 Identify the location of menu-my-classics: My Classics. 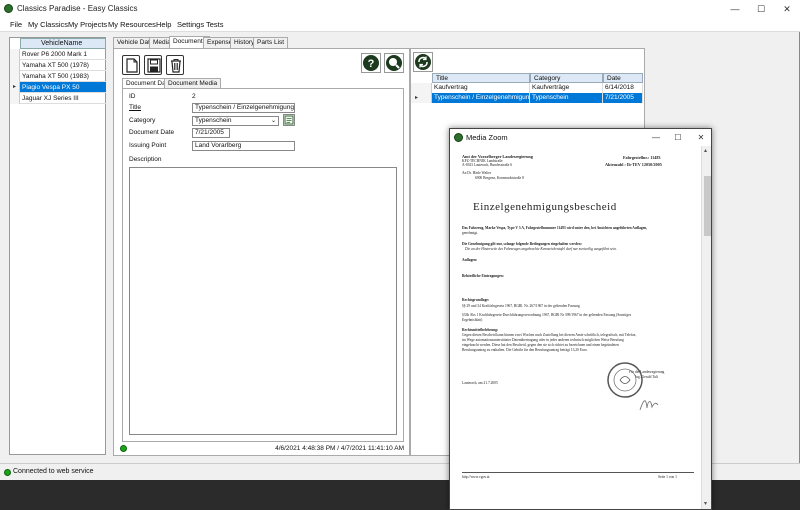
(48, 24).